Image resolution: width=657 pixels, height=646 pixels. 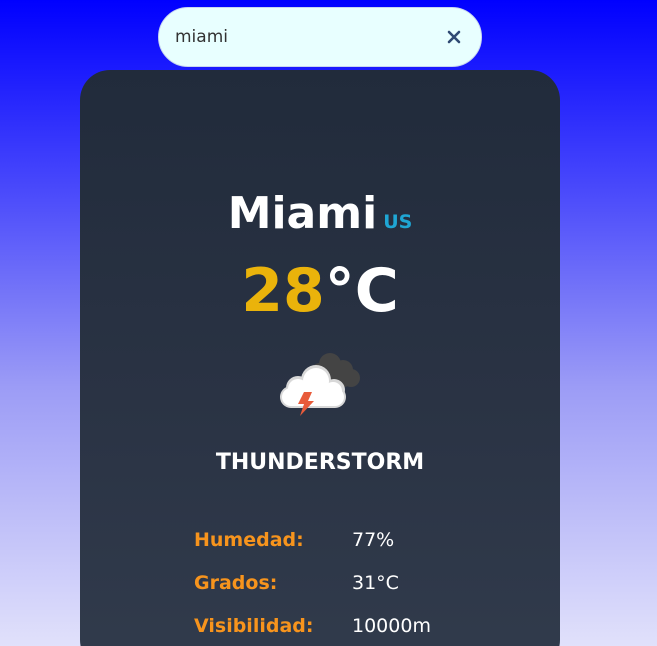 I want to click on visibility-label: Visibilidad:, so click(x=254, y=625).